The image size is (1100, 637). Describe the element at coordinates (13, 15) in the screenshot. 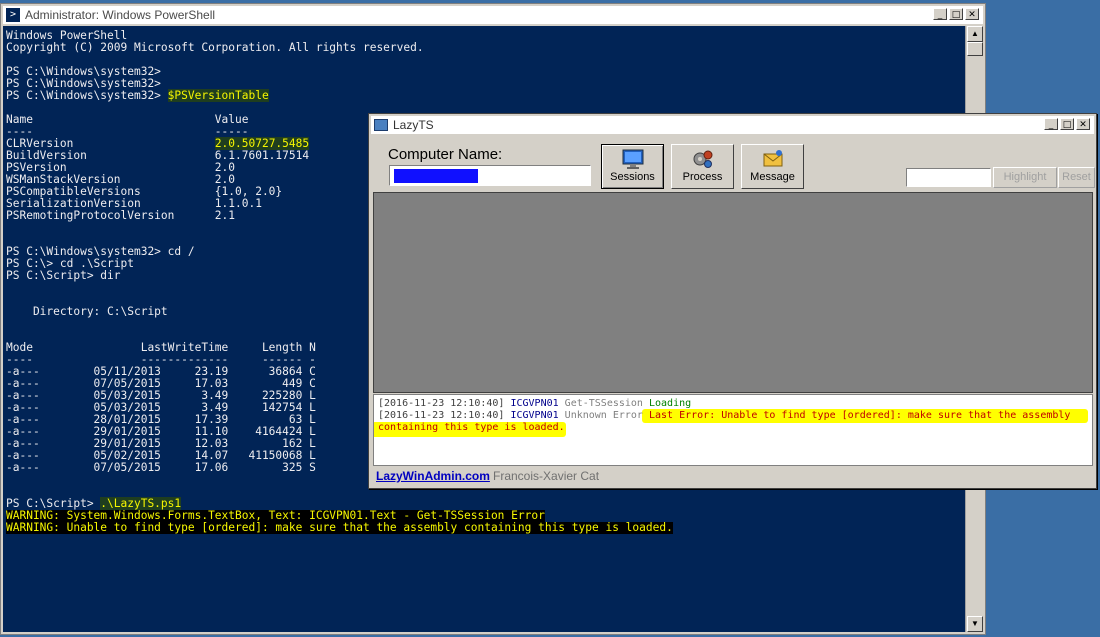

I see `powershell-icon: >` at that location.